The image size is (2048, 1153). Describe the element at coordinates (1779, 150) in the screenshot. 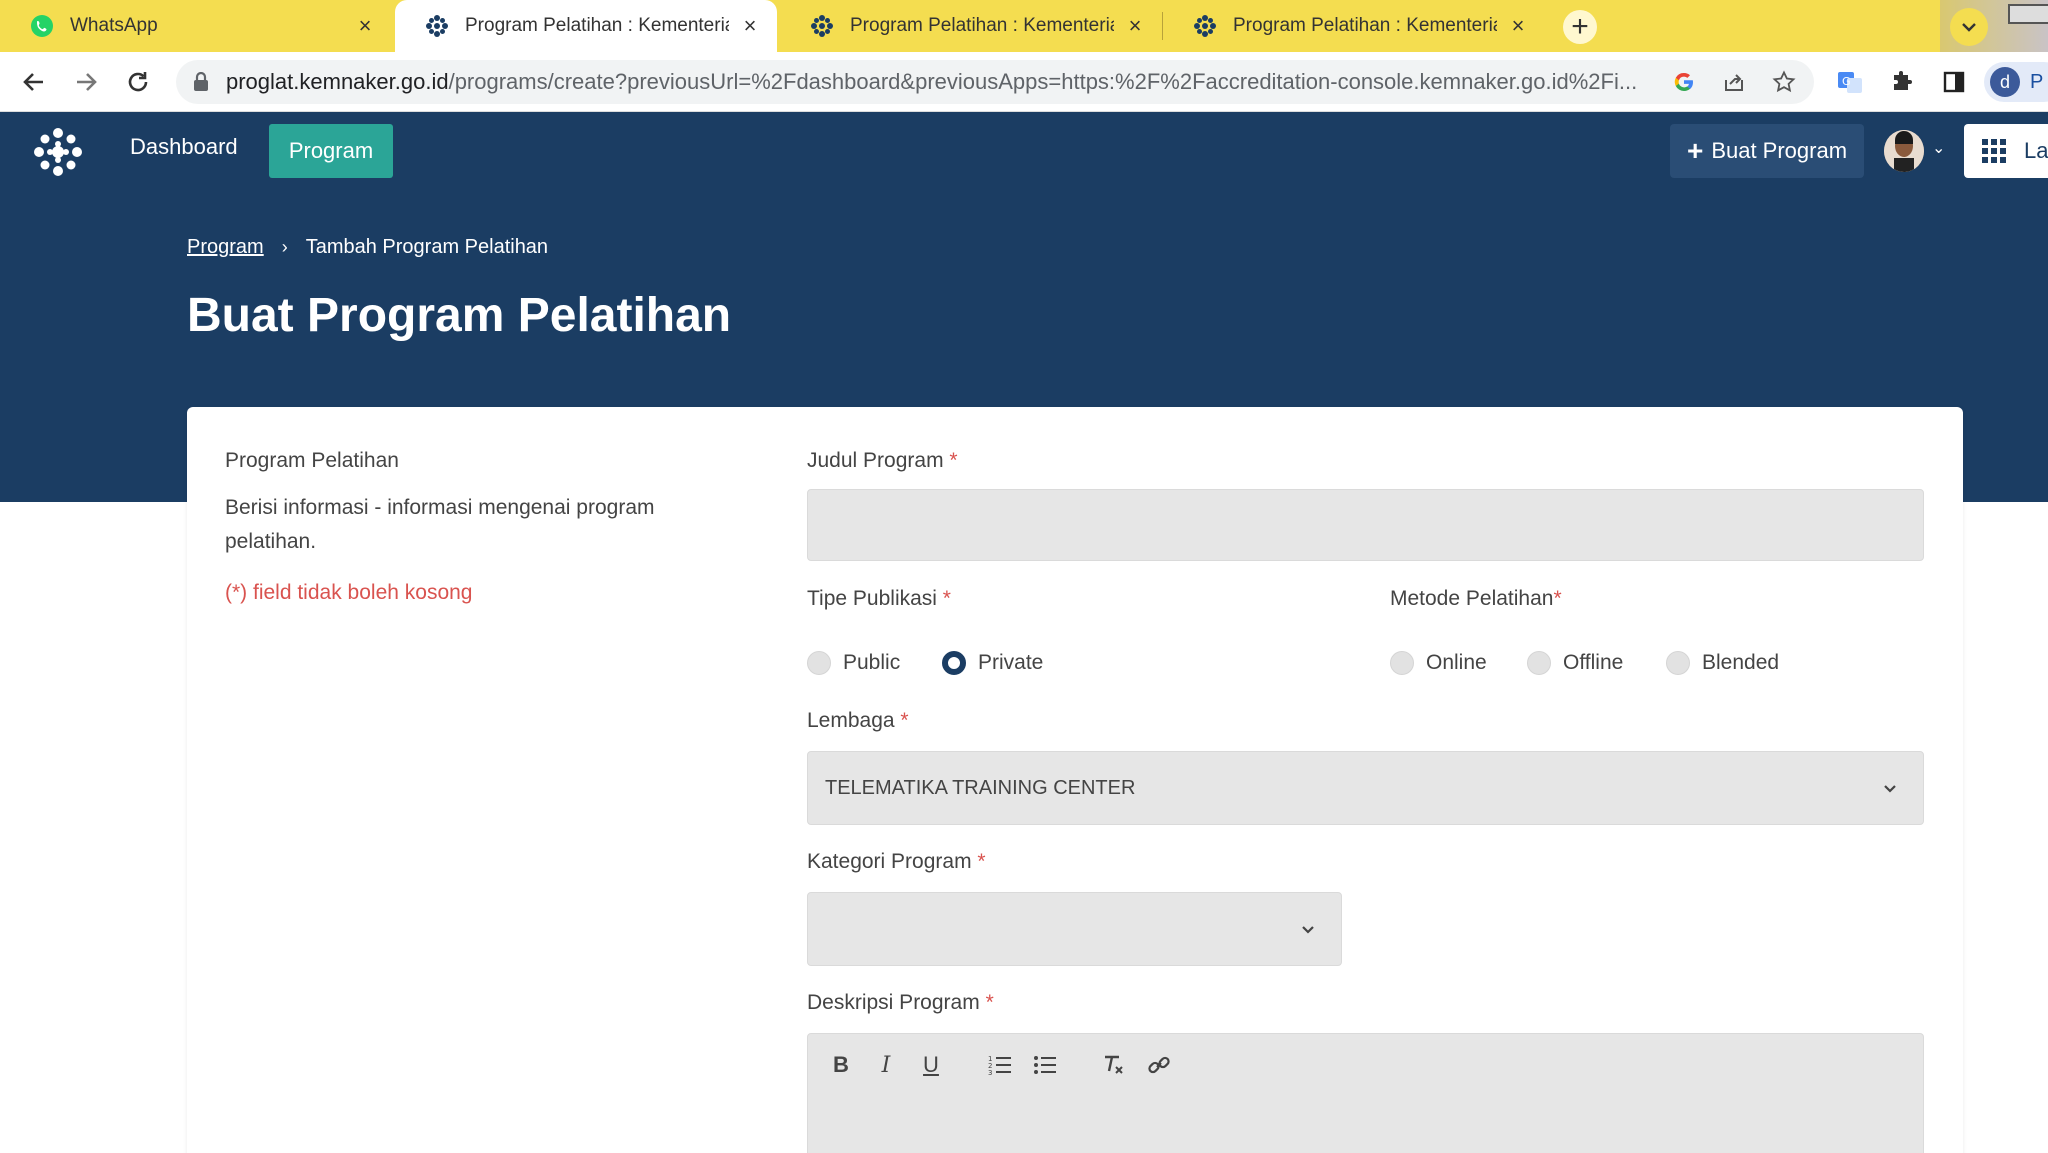

I see `create-program-label: Buat Program` at that location.